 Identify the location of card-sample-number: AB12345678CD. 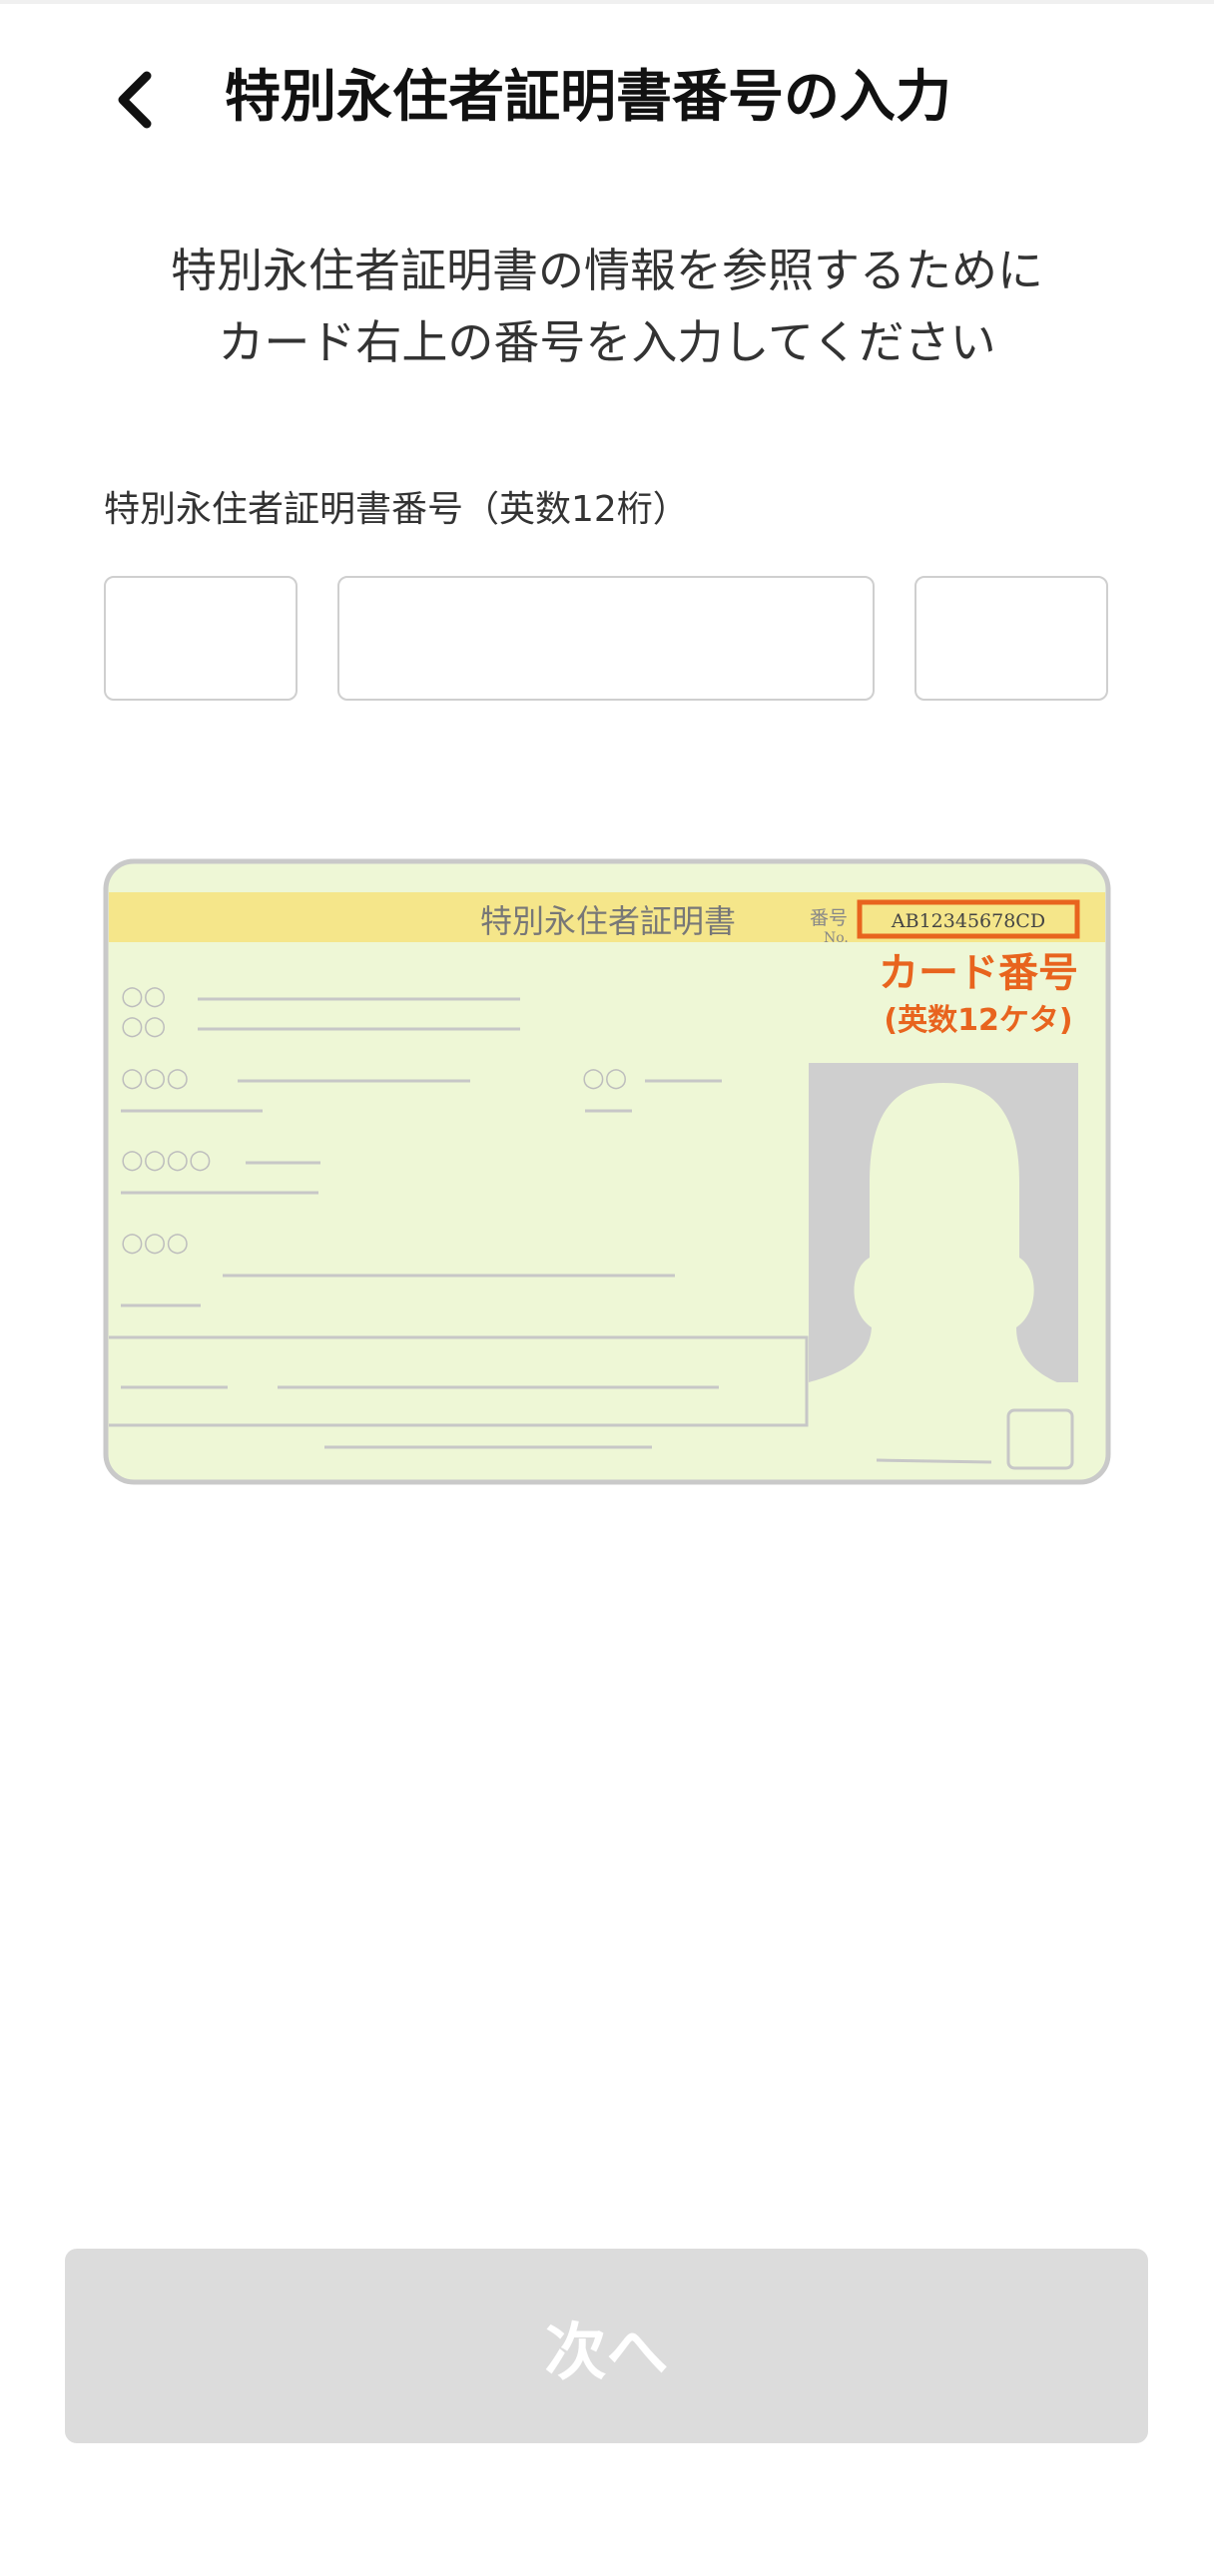
(968, 921).